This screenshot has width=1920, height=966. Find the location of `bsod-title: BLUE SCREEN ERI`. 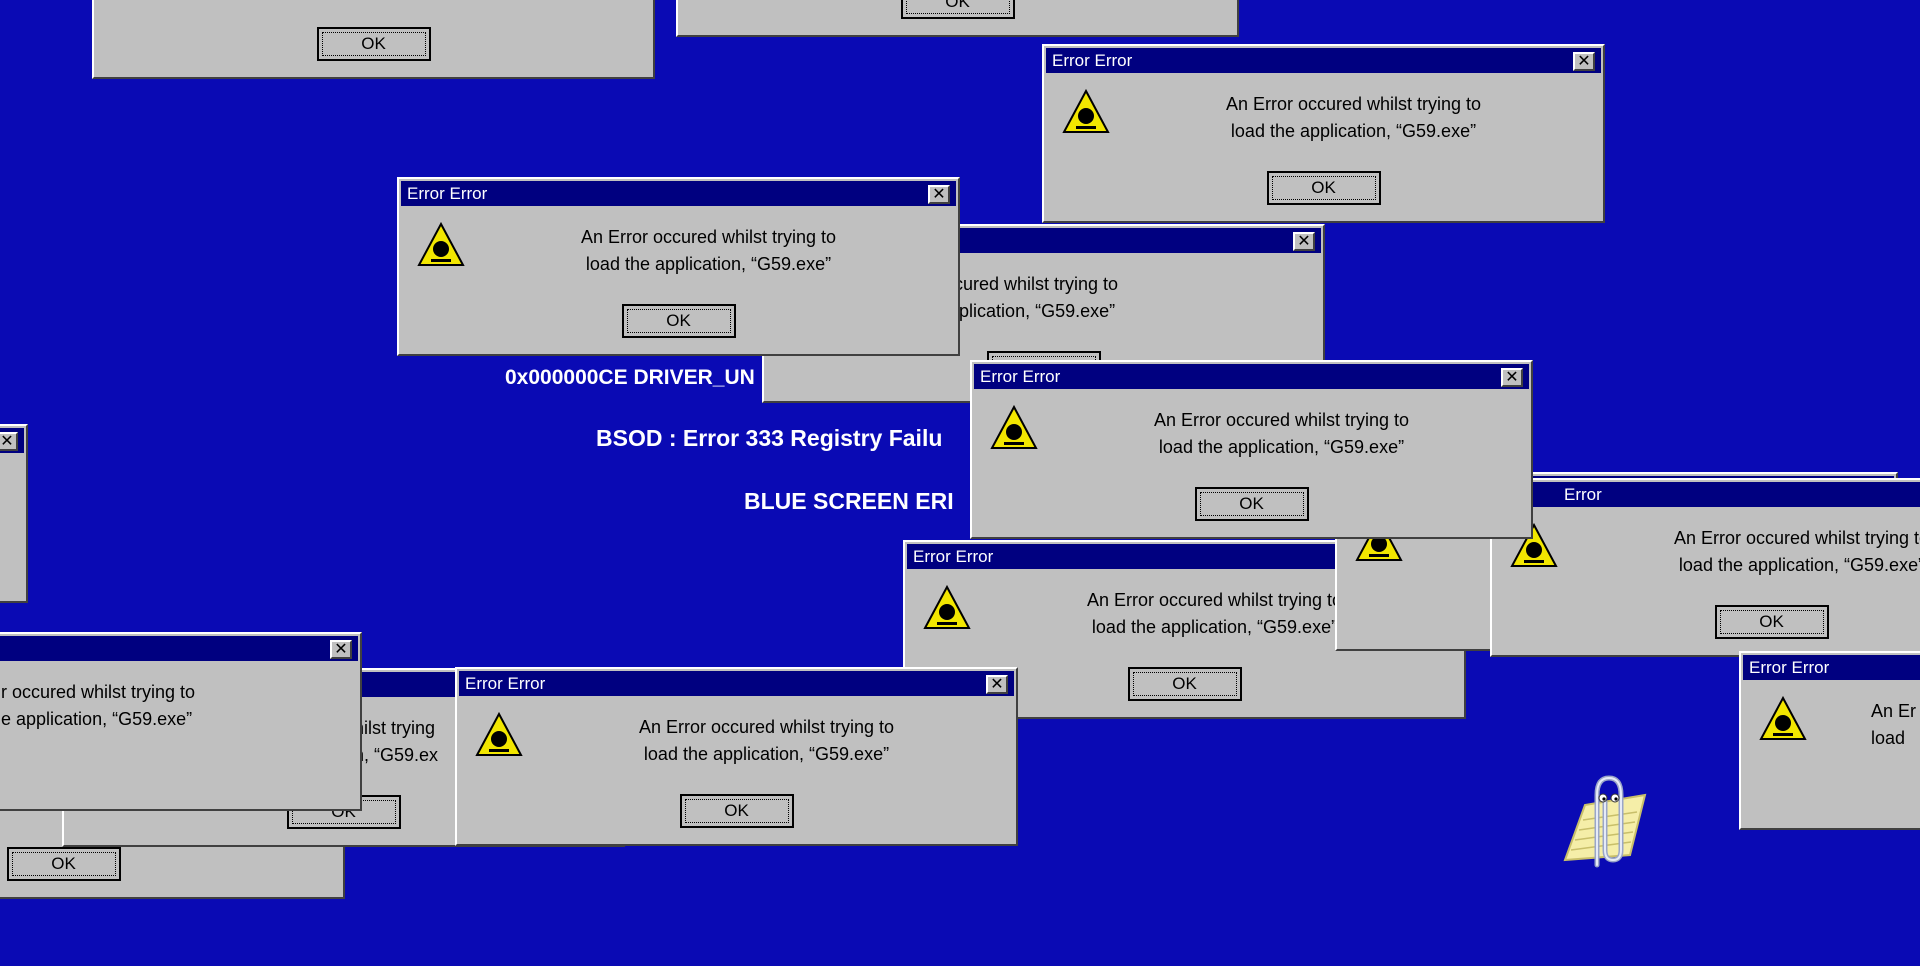

bsod-title: BLUE SCREEN ERI is located at coordinates (849, 501).